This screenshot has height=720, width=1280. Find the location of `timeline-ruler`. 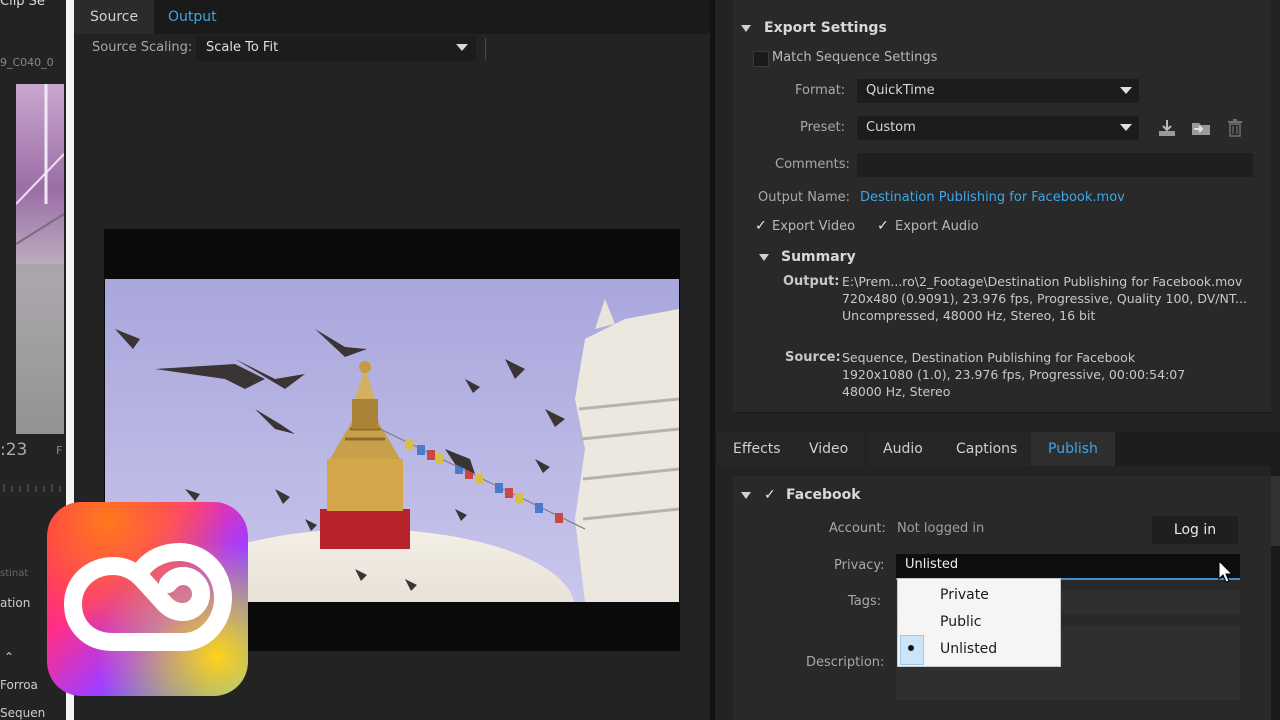

timeline-ruler is located at coordinates (32, 488).